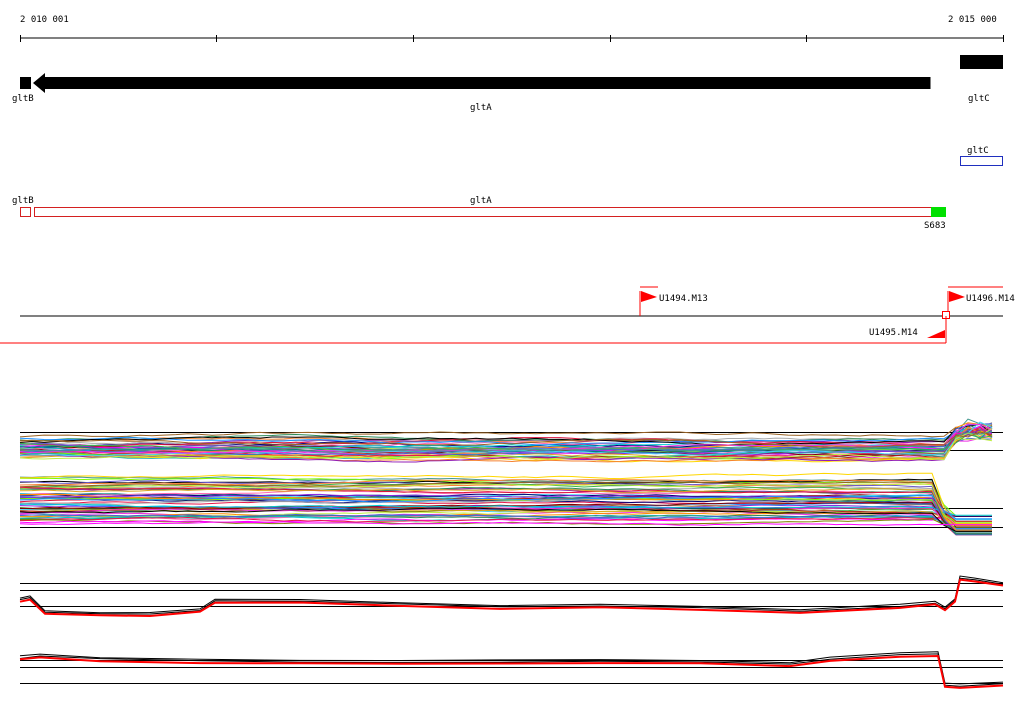  Describe the element at coordinates (511, 670) in the screenshot. I see `expression-panel-reverse-summary` at that location.